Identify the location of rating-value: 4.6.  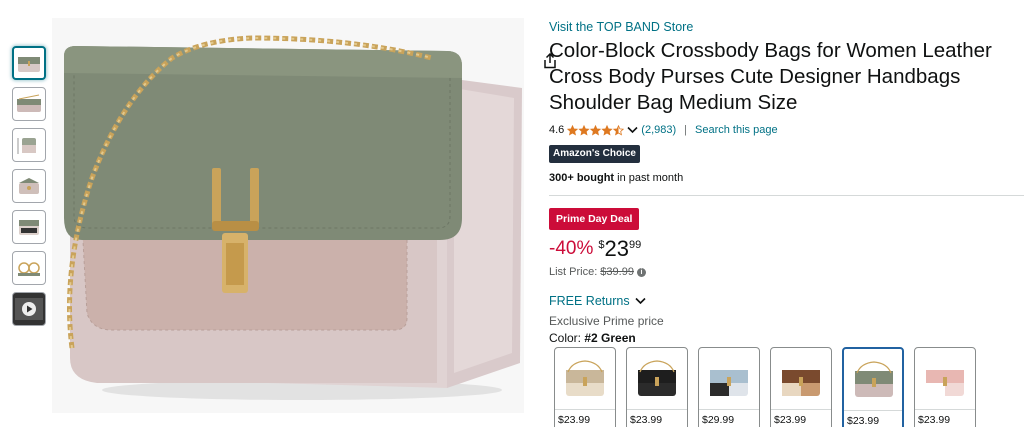
(557, 130).